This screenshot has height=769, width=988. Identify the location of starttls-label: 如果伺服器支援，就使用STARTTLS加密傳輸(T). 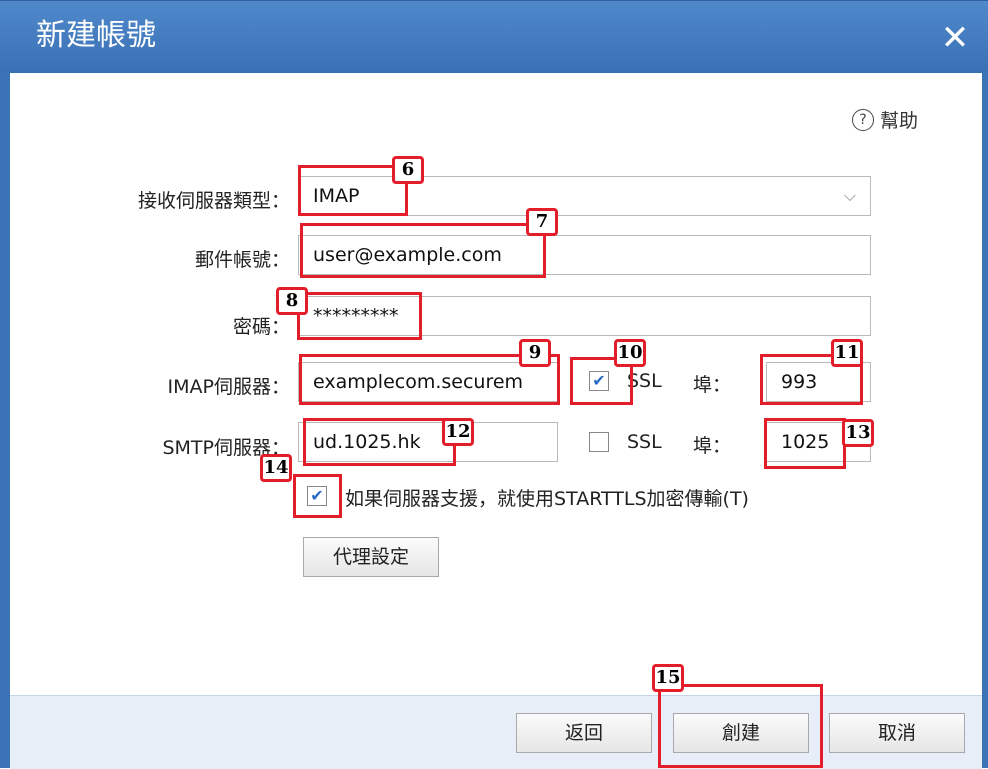
(547, 499).